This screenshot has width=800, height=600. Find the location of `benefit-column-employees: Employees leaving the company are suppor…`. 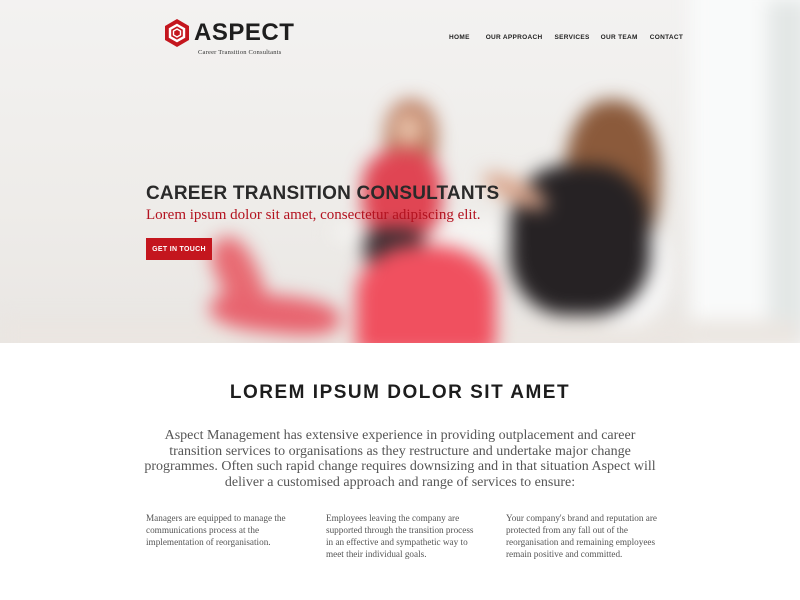

benefit-column-employees: Employees leaving the company are suppor… is located at coordinates (400, 536).